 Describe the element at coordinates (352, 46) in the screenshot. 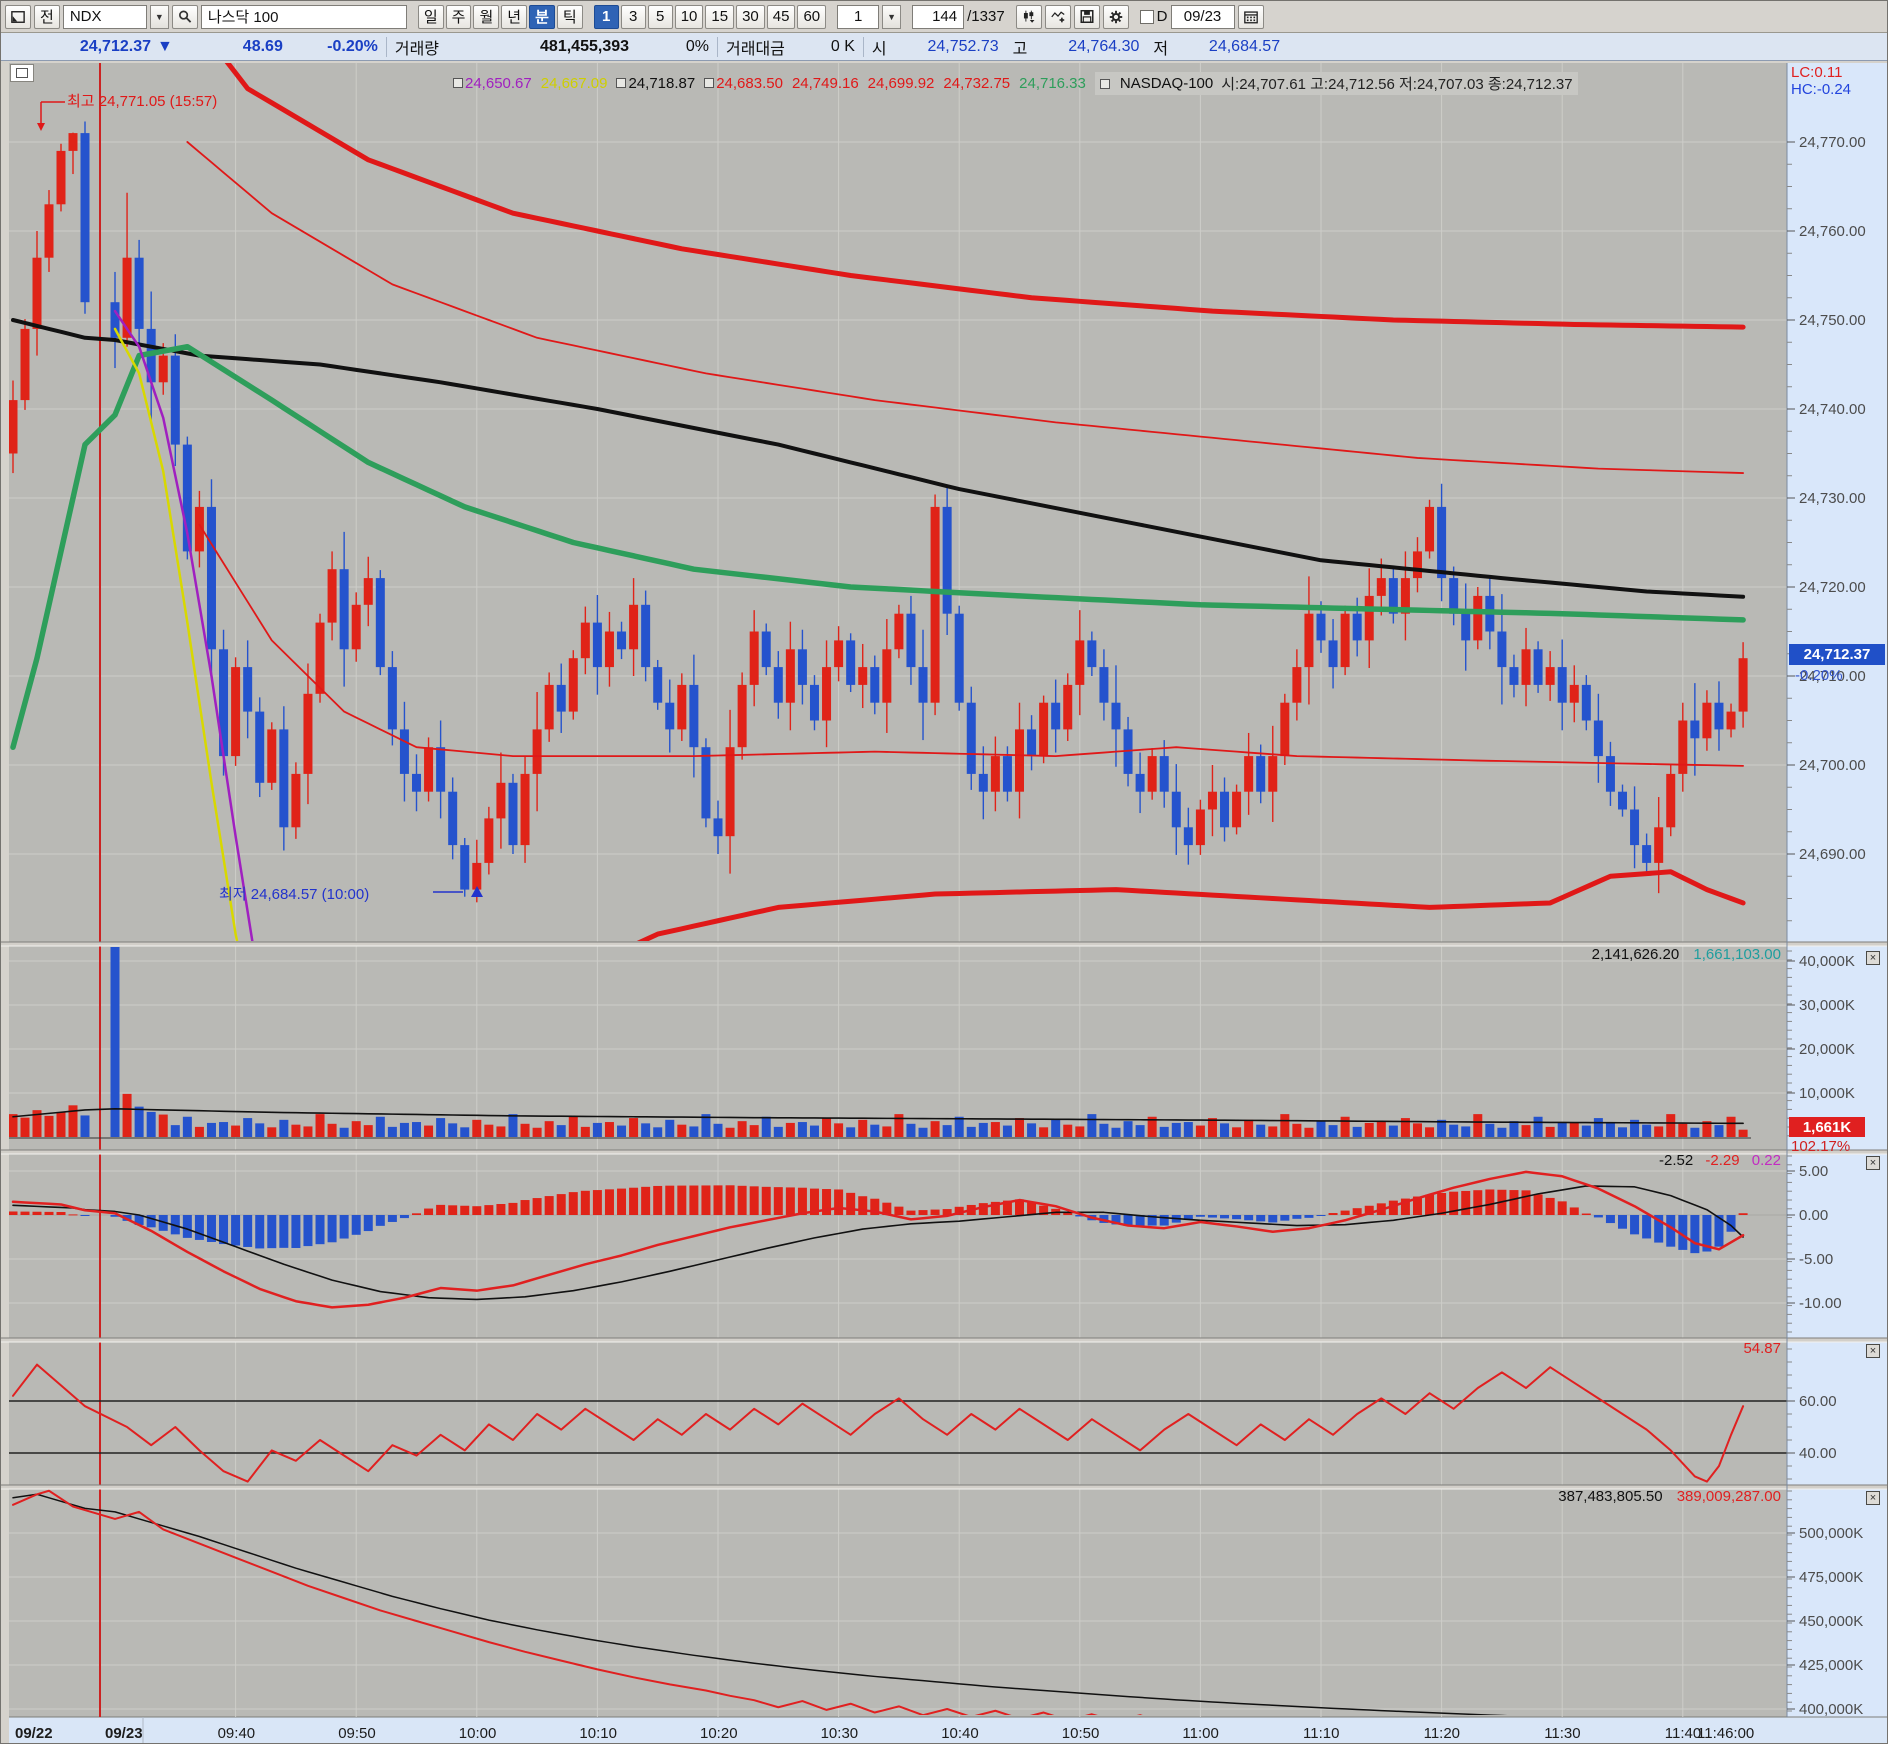

I see `price-change-pct: -0.20%` at that location.